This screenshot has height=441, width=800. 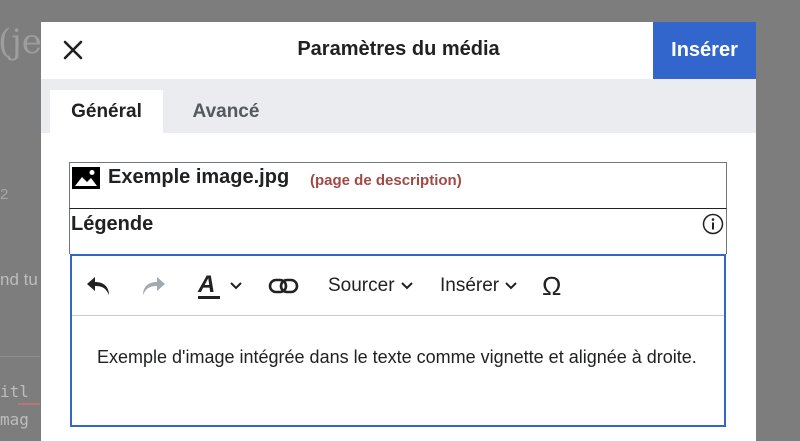 I want to click on info-icon, so click(x=713, y=224).